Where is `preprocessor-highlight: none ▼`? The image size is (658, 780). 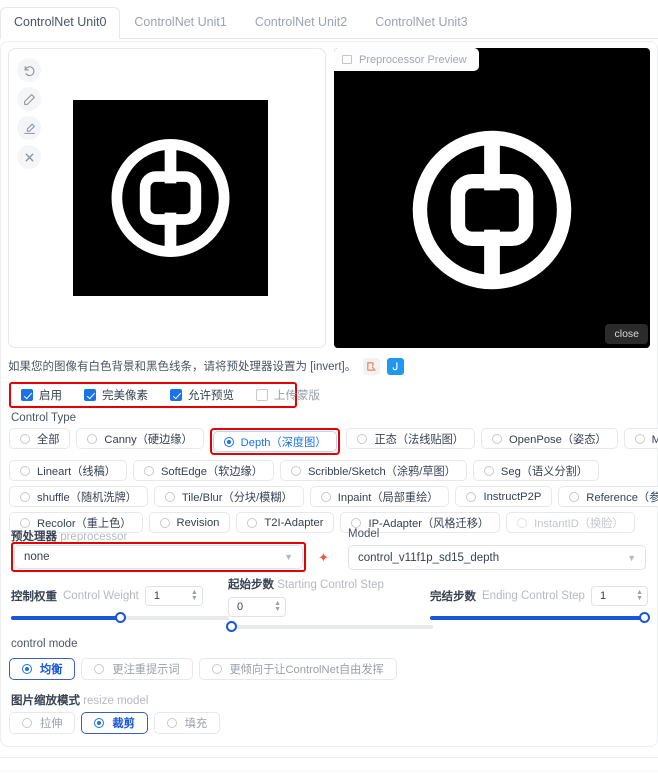
preprocessor-highlight: none ▼ is located at coordinates (158, 557).